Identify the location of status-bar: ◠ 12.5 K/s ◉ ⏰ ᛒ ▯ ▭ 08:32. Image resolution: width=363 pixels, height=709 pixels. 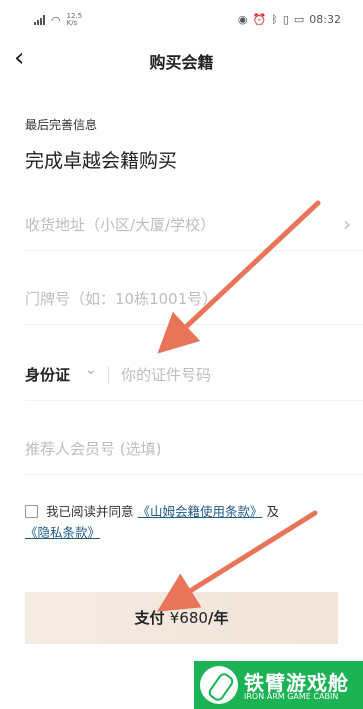
(181, 20).